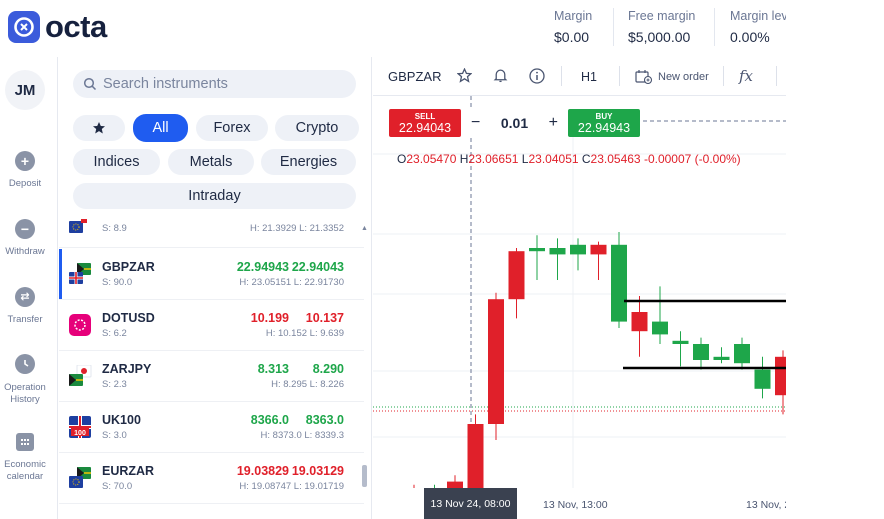  Describe the element at coordinates (25, 470) in the screenshot. I see `rail-economic-calendar-label: Economic calendar` at that location.